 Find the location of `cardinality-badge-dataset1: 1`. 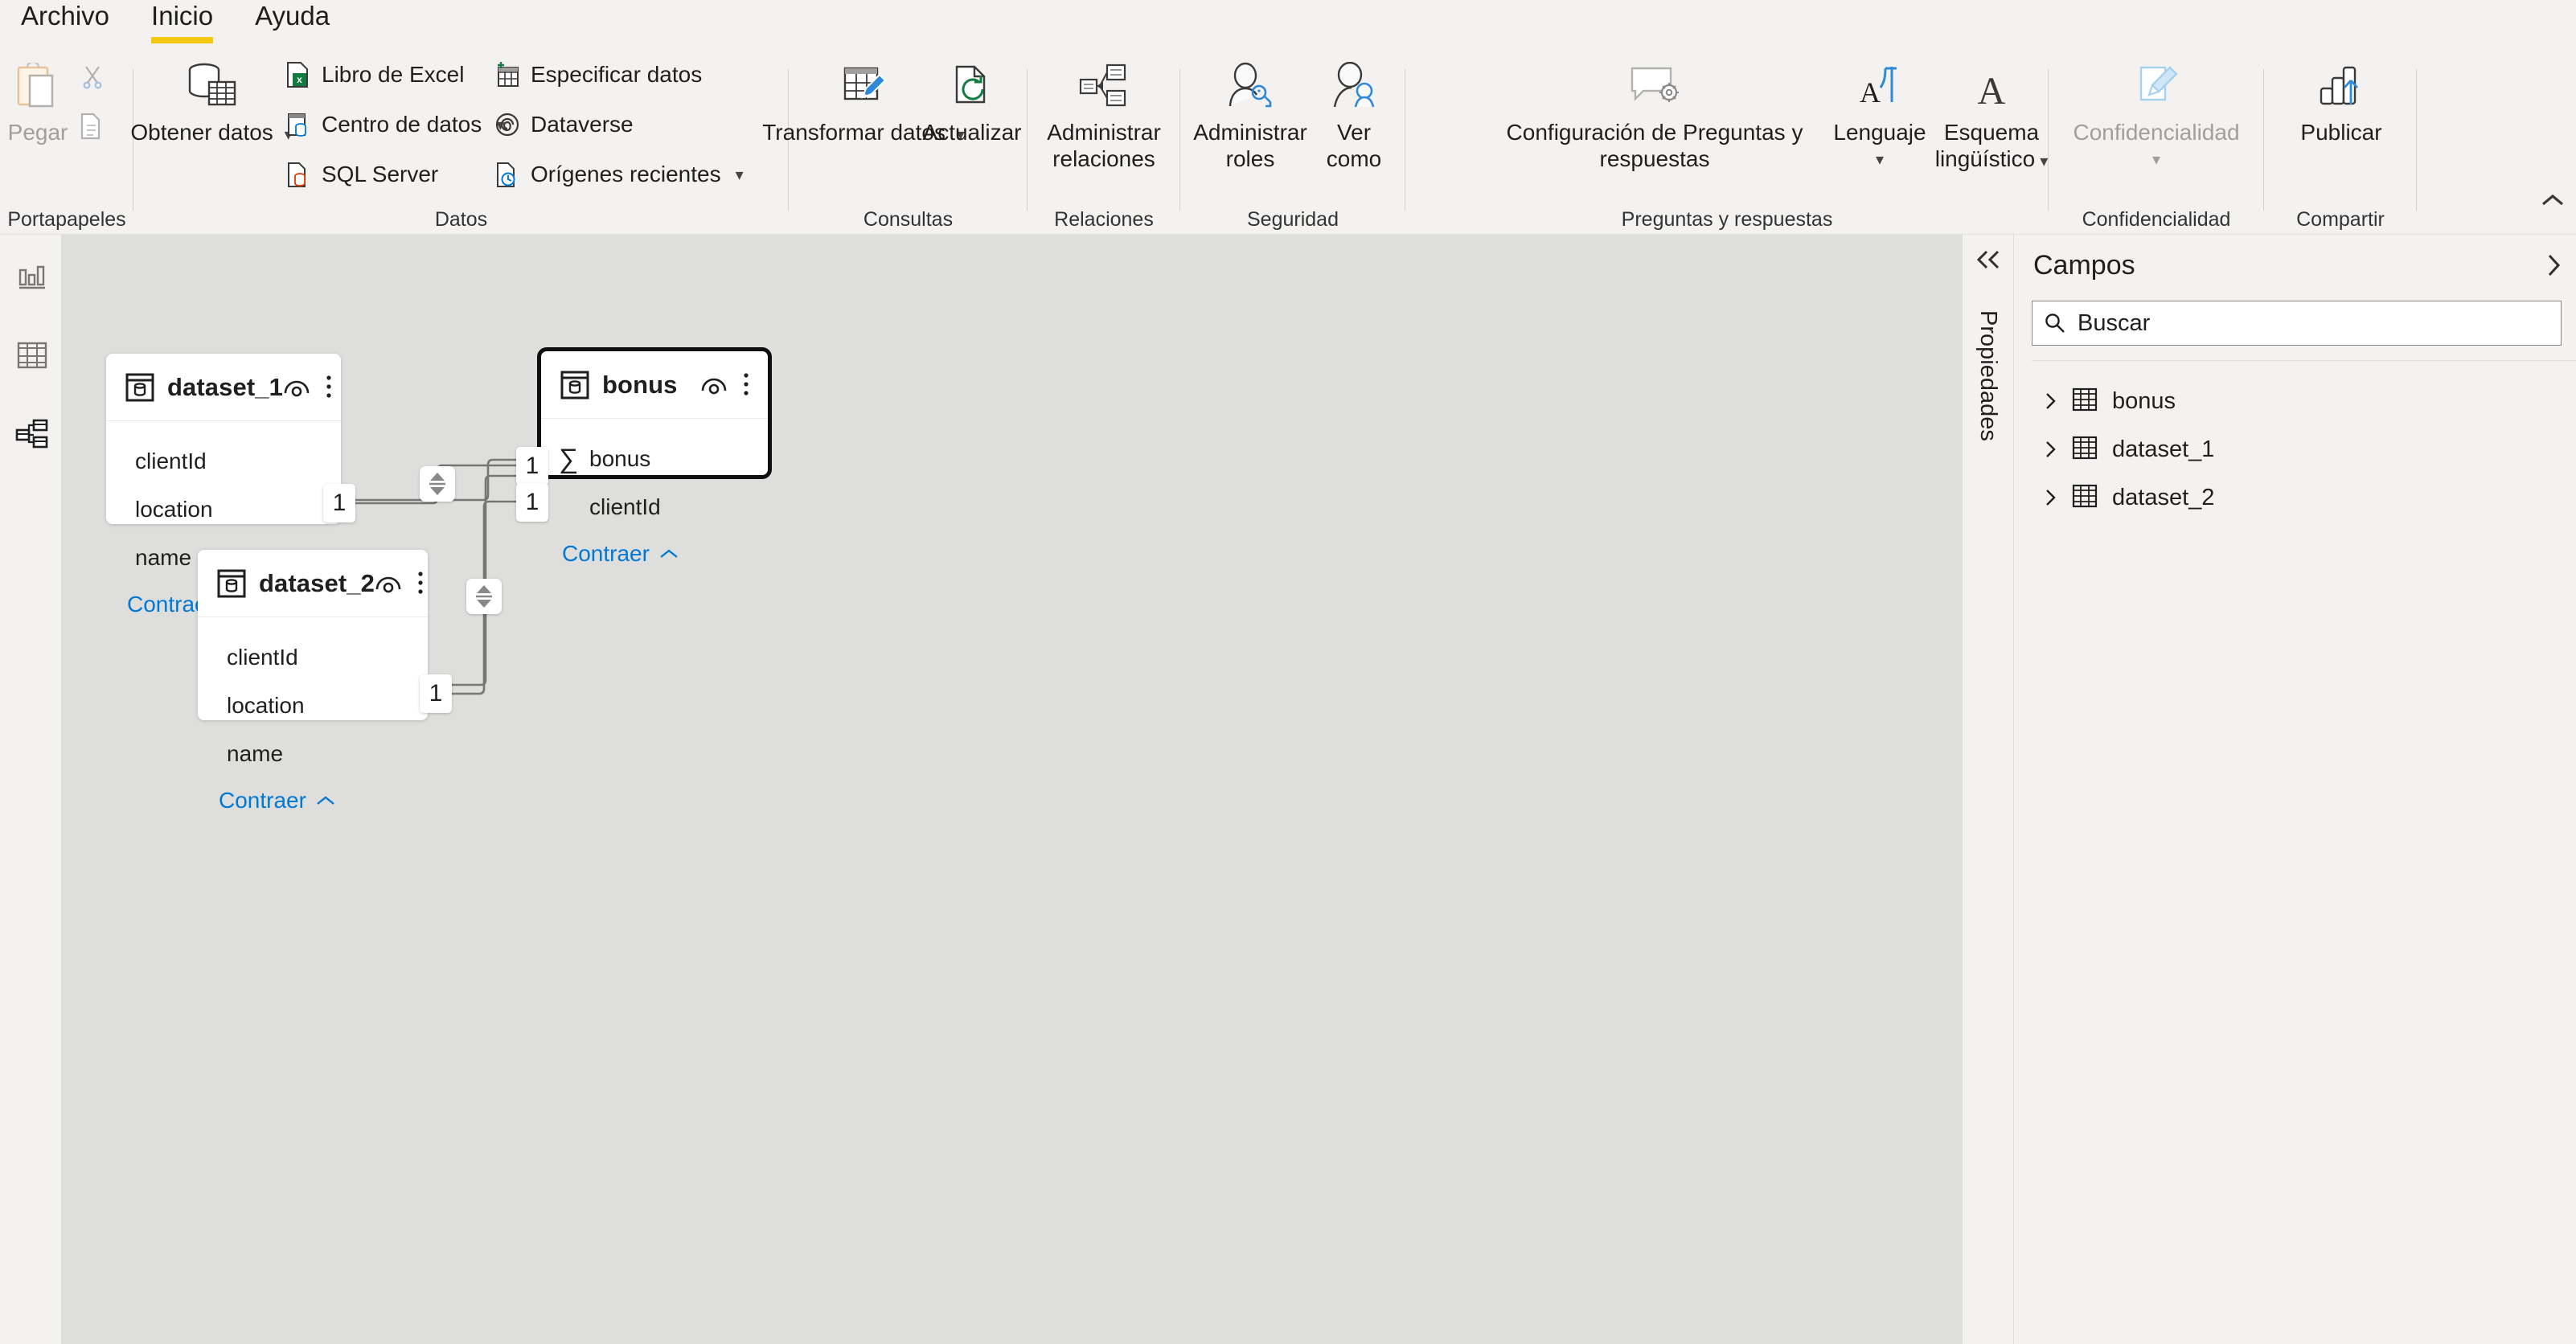

cardinality-badge-dataset1: 1 is located at coordinates (339, 503).